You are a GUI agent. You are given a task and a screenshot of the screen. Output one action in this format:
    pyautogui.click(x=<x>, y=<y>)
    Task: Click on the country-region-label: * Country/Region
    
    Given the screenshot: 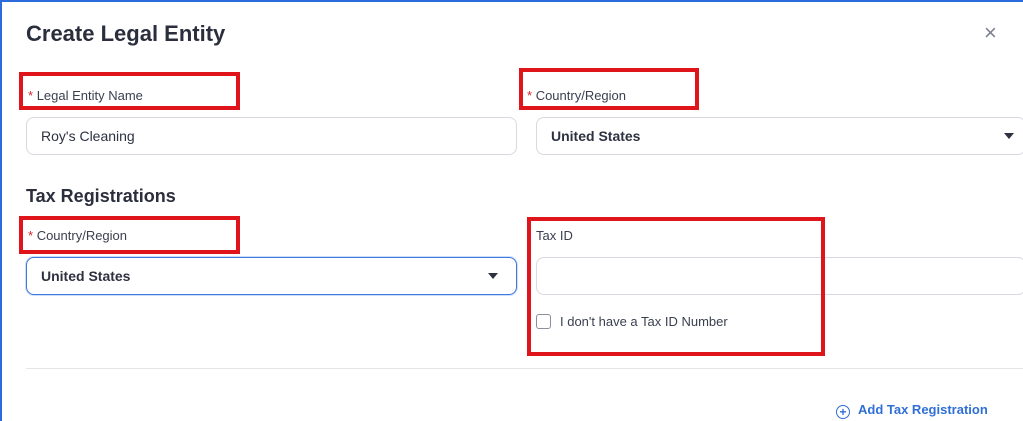 What is the action you would take?
    pyautogui.click(x=577, y=95)
    